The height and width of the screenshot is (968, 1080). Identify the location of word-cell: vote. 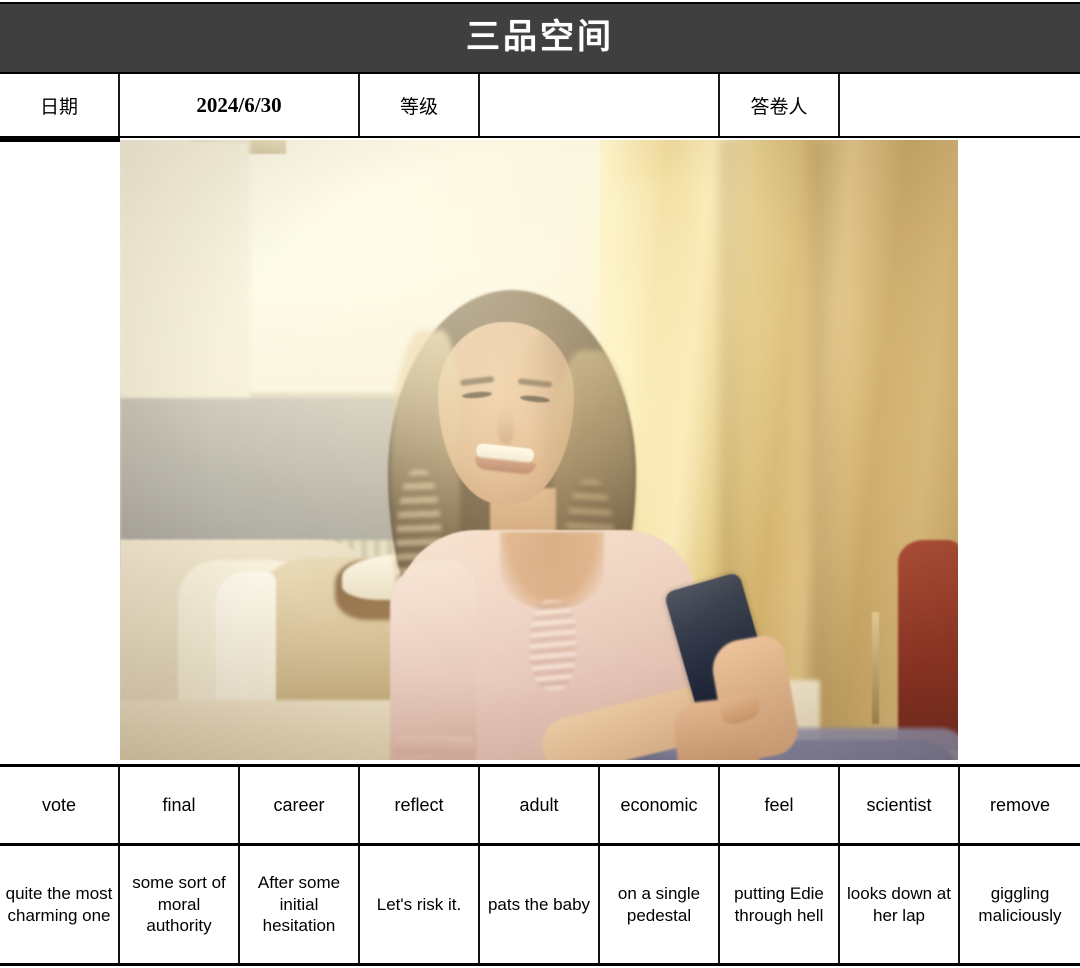
(60, 805).